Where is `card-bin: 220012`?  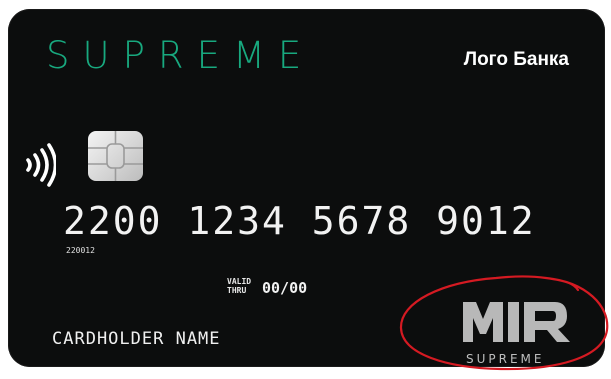
card-bin: 220012 is located at coordinates (80, 250).